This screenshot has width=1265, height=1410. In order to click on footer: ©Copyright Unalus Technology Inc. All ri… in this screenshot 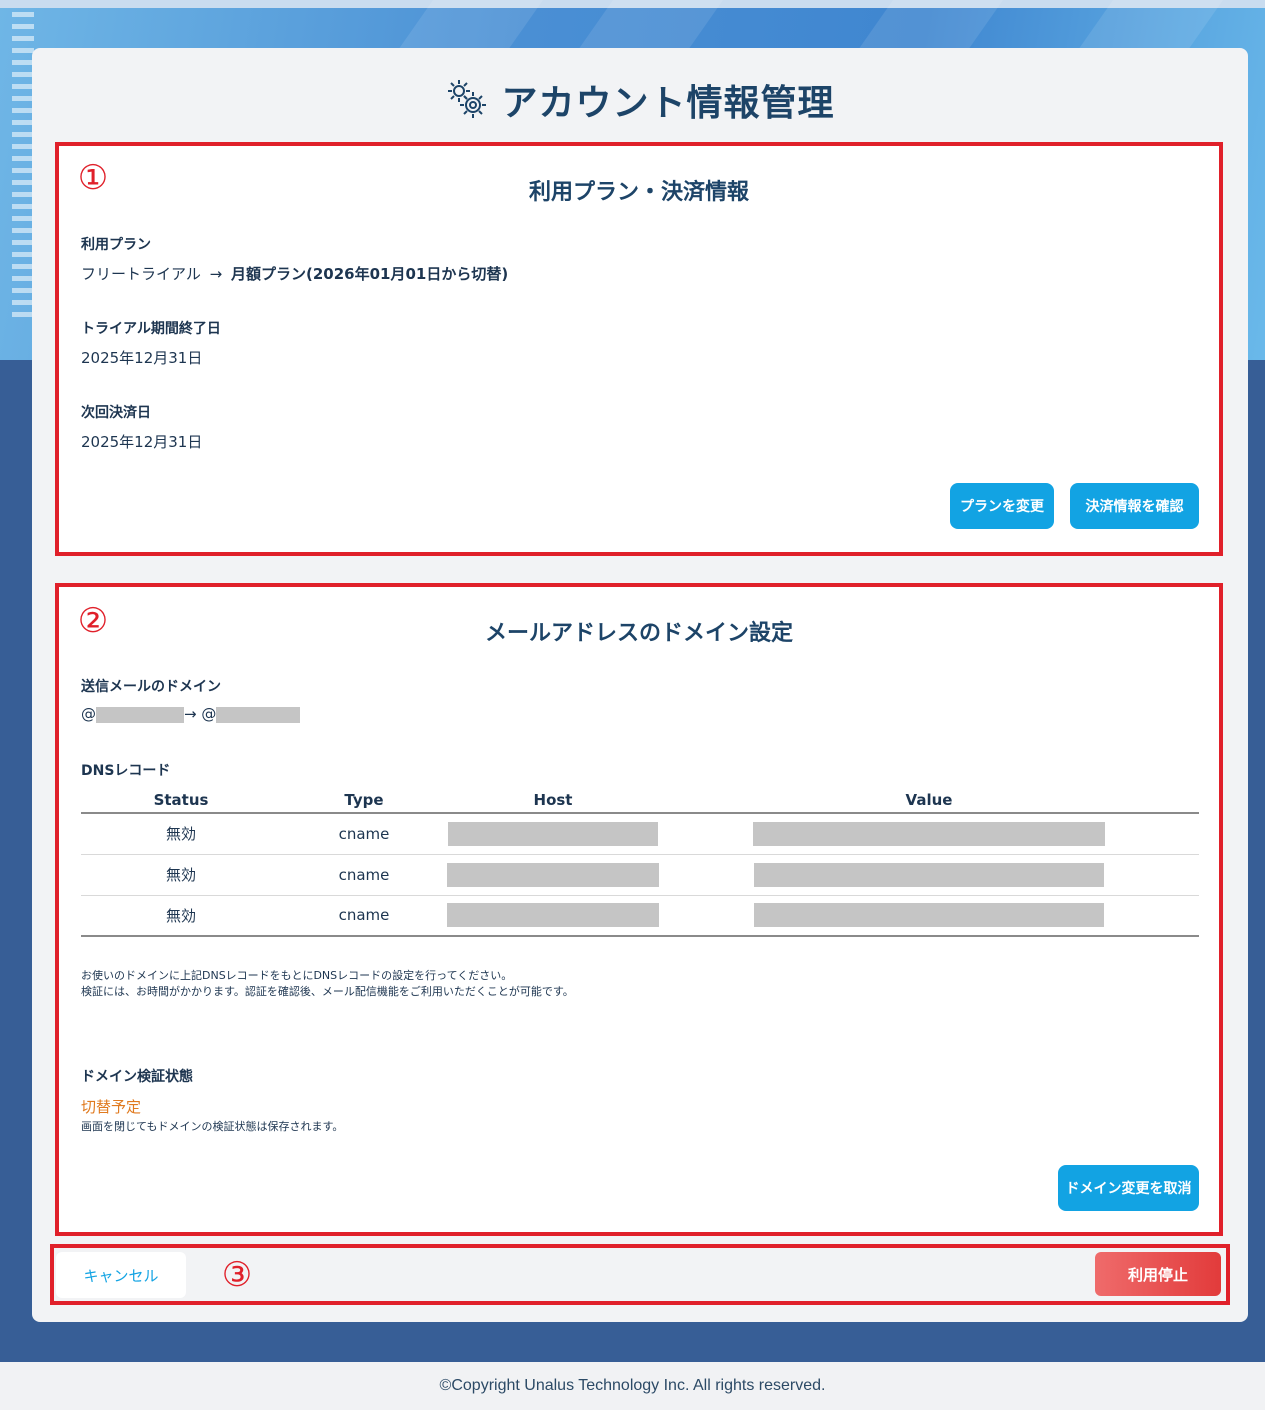, I will do `click(632, 1386)`.